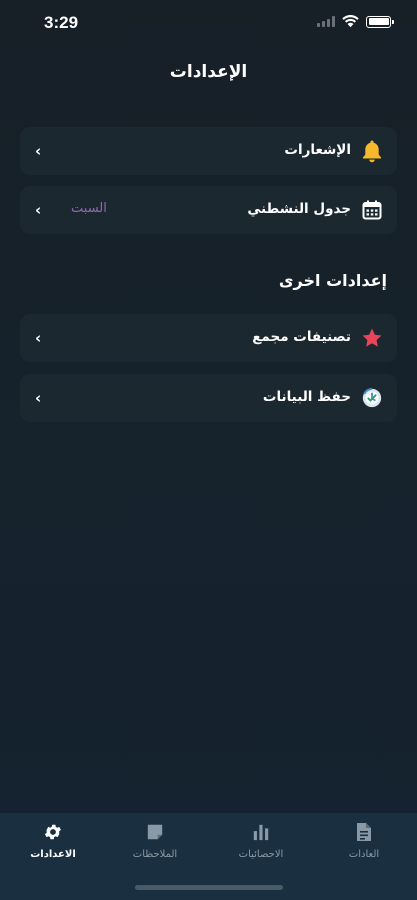 The width and height of the screenshot is (417, 900). What do you see at coordinates (208, 210) in the screenshot?
I see `schedule-row: ‹ السبت جدول النشطني` at bounding box center [208, 210].